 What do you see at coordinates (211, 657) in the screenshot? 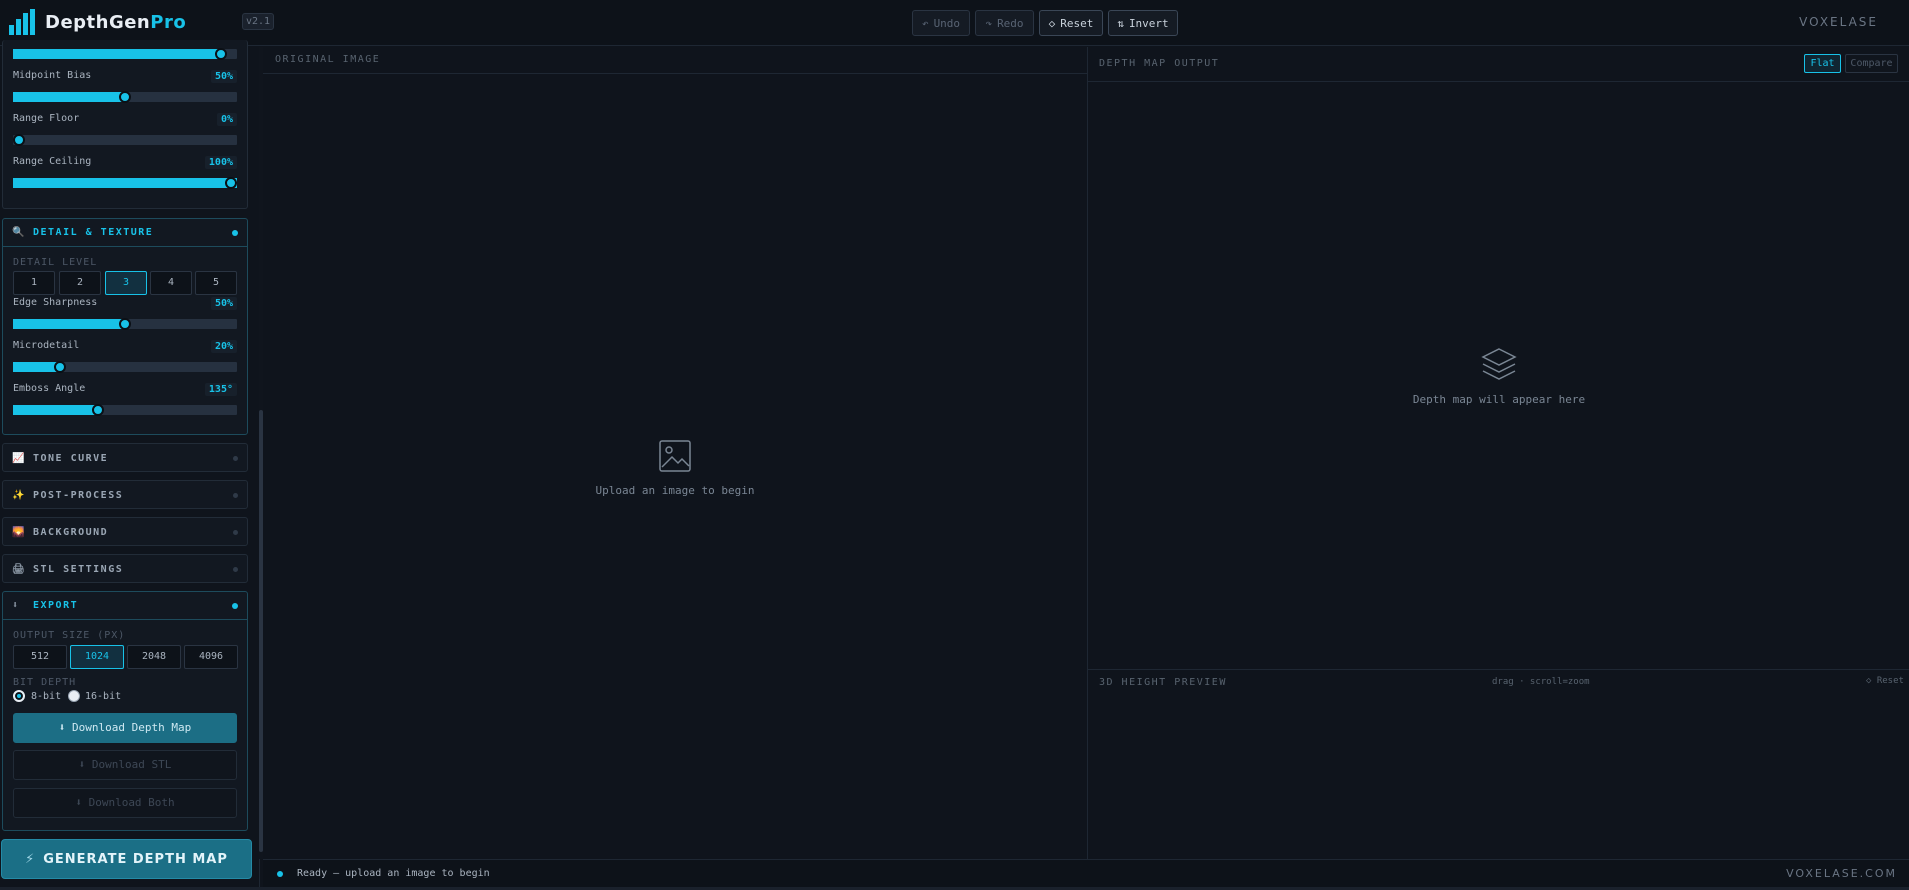
I see `size-4096-option: 4096` at bounding box center [211, 657].